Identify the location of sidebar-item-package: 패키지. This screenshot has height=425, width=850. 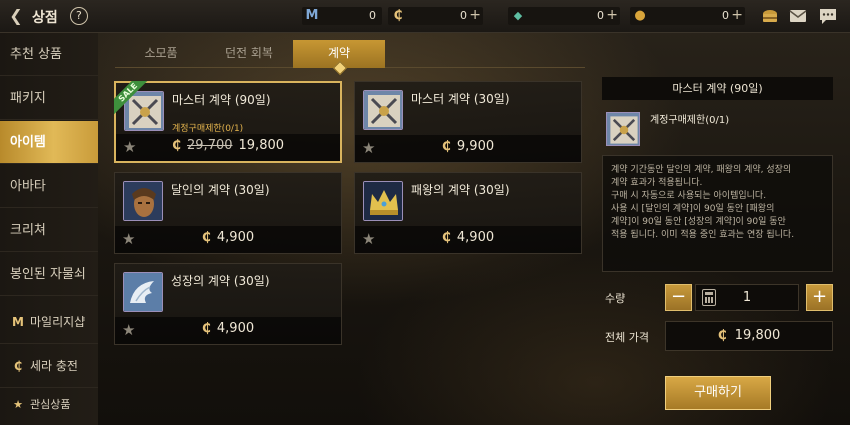
(49, 98).